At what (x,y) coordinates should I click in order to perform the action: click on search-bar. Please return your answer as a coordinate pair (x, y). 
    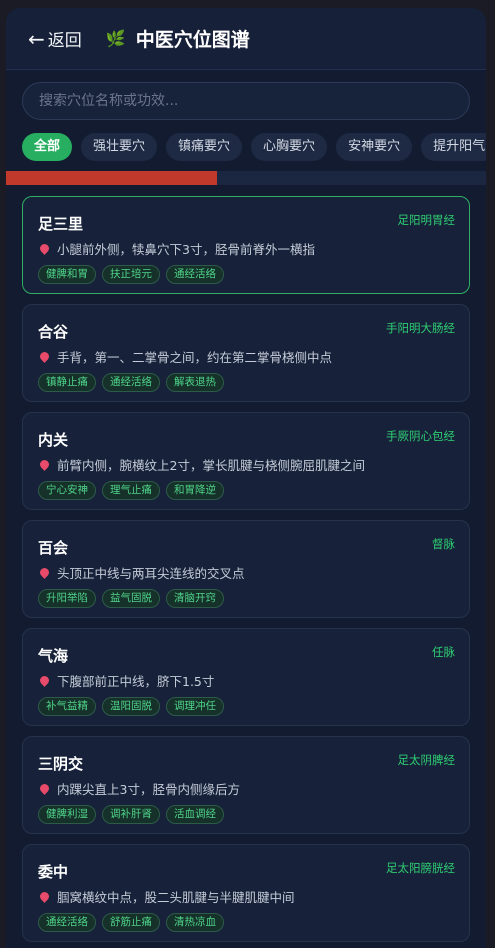
    Looking at the image, I should click on (246, 95).